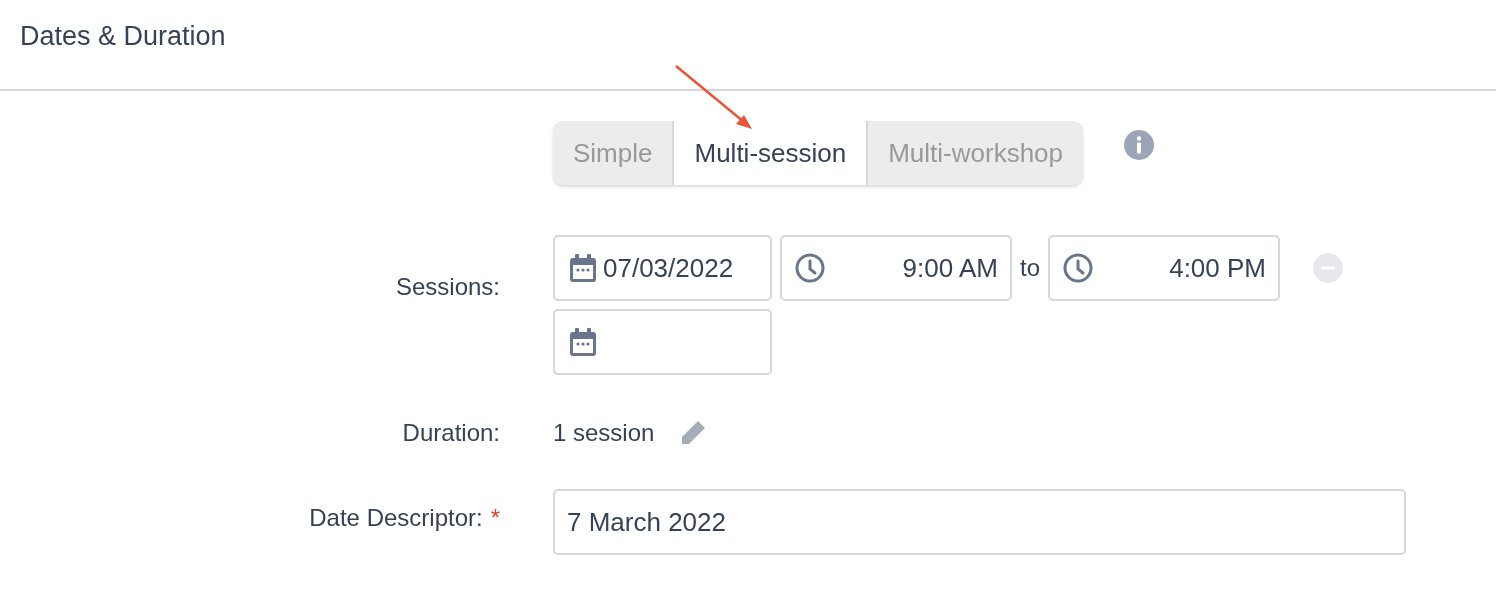  What do you see at coordinates (1139, 145) in the screenshot?
I see `info-icon` at bounding box center [1139, 145].